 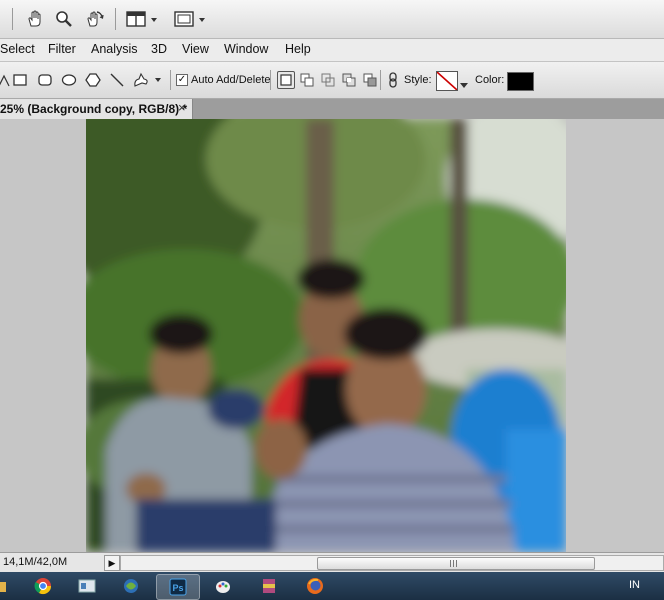 What do you see at coordinates (332, 109) in the screenshot?
I see `document-tab-bar: 25% (Background copy, RGB/8) * ×` at bounding box center [332, 109].